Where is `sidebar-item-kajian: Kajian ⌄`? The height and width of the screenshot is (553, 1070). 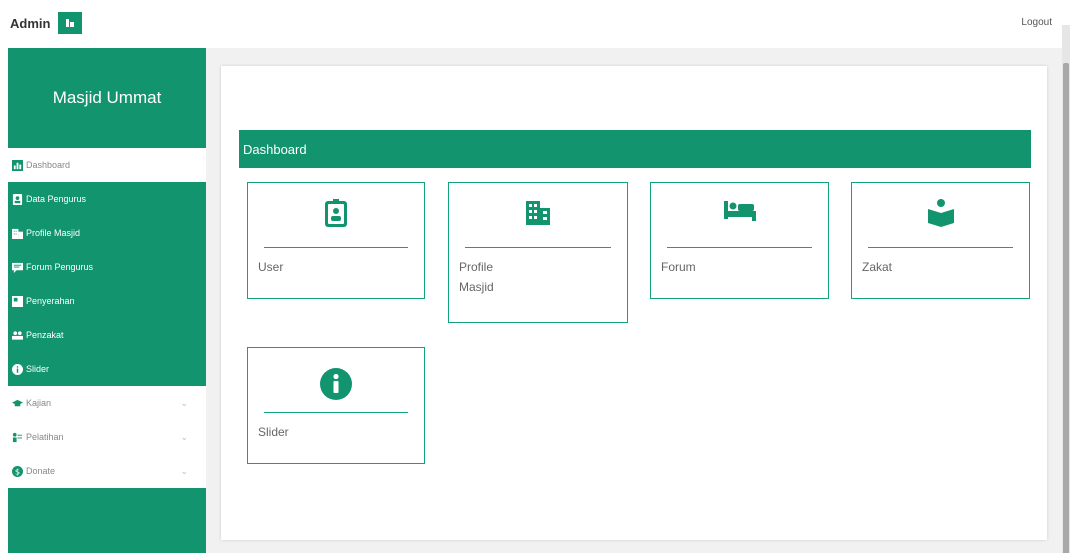 sidebar-item-kajian: Kajian ⌄ is located at coordinates (107, 403).